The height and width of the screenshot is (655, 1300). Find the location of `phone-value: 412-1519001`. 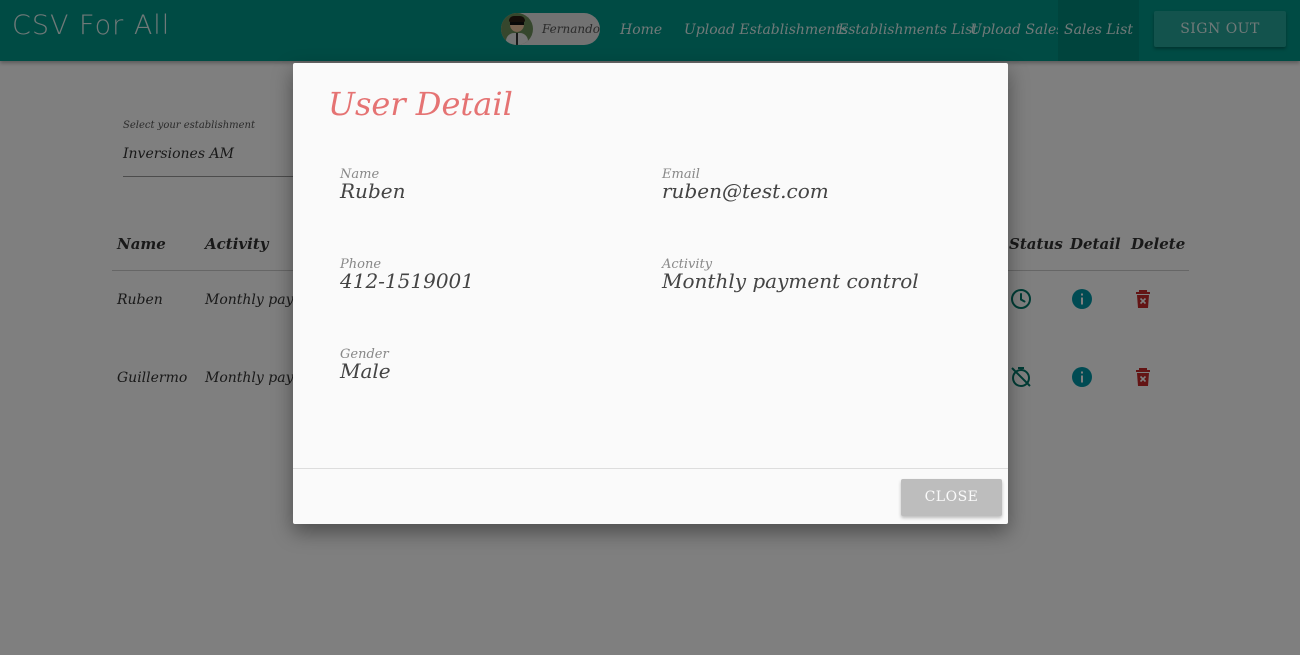

phone-value: 412-1519001 is located at coordinates (407, 281).